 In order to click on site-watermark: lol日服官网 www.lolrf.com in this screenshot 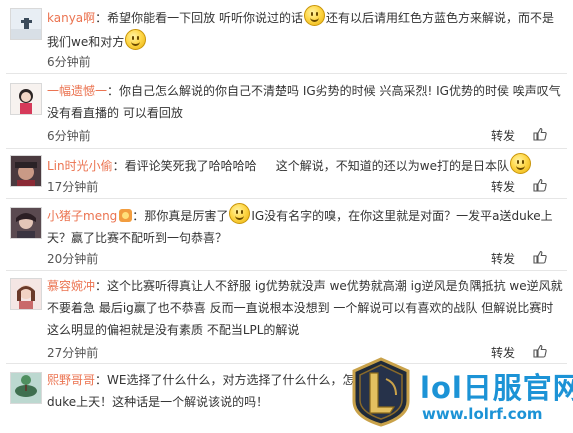, I will do `click(456, 395)`.